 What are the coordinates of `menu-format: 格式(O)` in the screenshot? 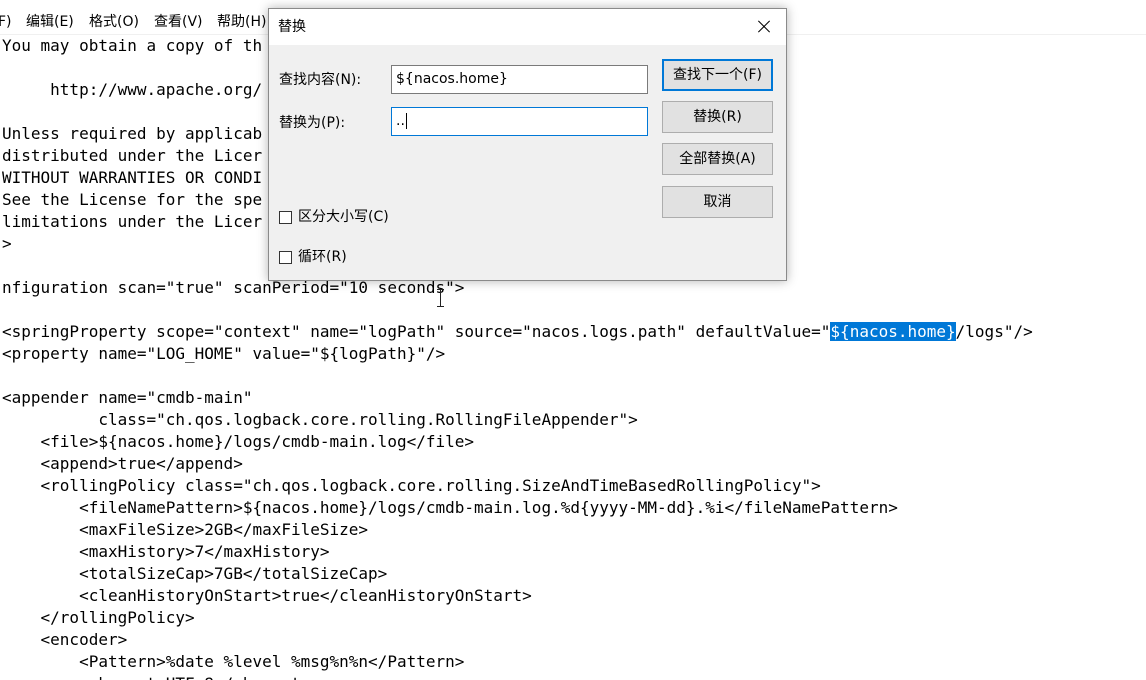 It's located at (114, 22).